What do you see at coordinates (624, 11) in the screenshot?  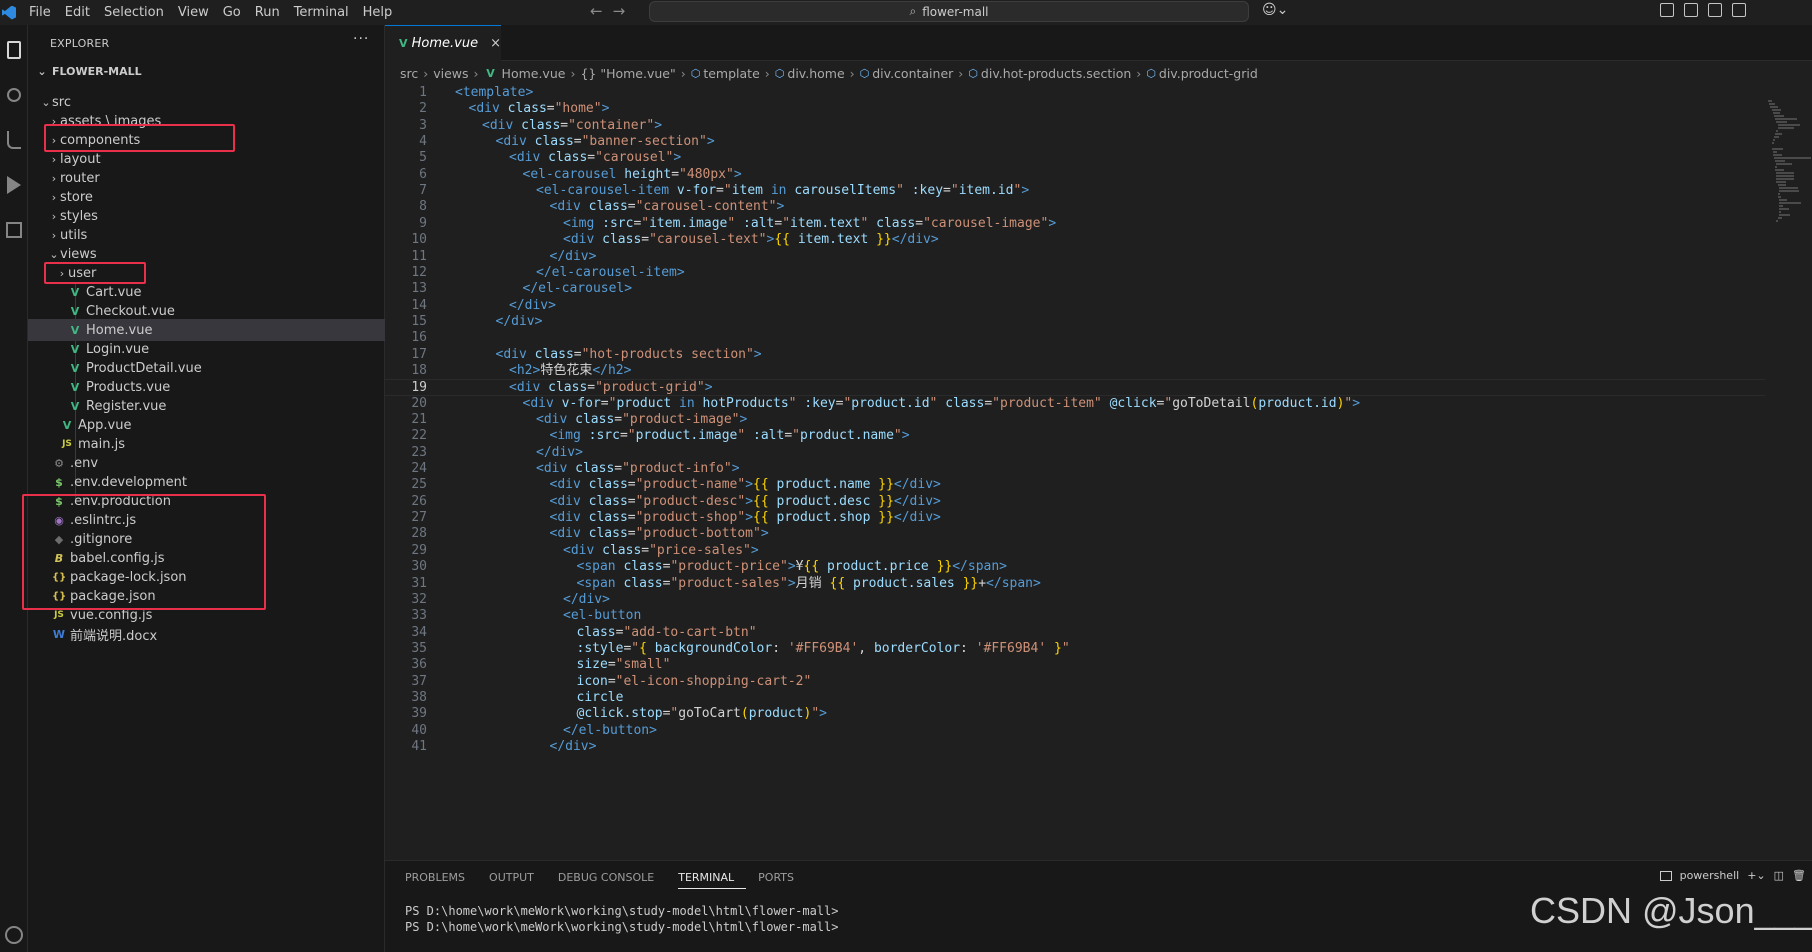 I see `forward-arrow-icon: →` at bounding box center [624, 11].